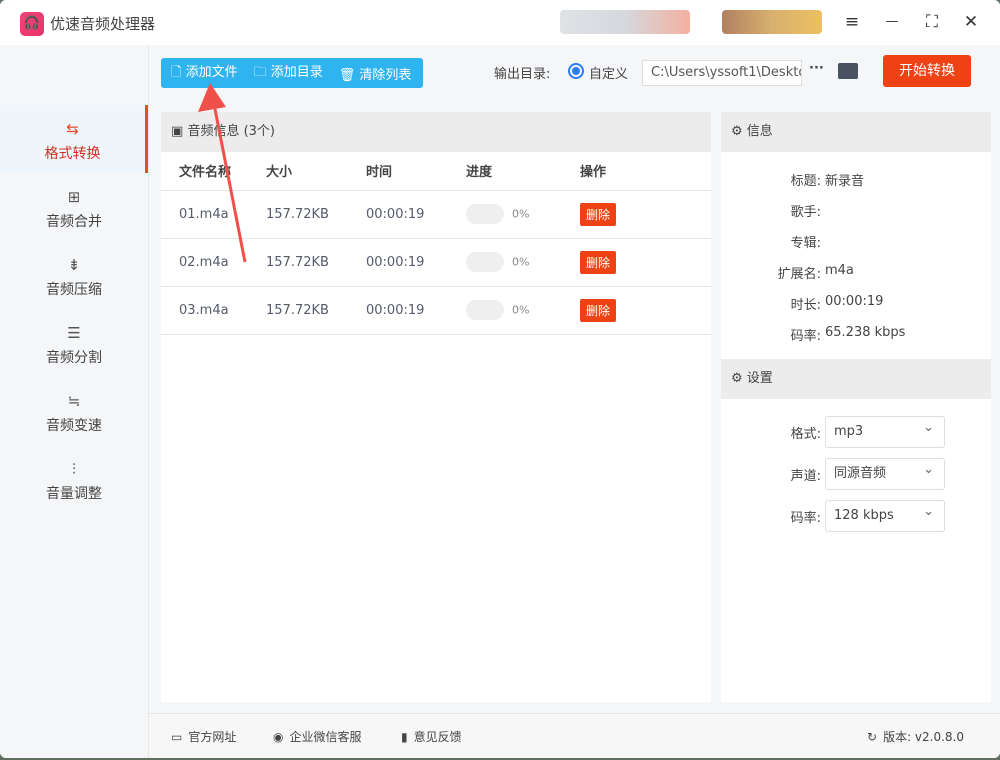  I want to click on file-toolbar: 🗋 添加文件 🗀 添加目录 🗑 清除列表, so click(292, 73).